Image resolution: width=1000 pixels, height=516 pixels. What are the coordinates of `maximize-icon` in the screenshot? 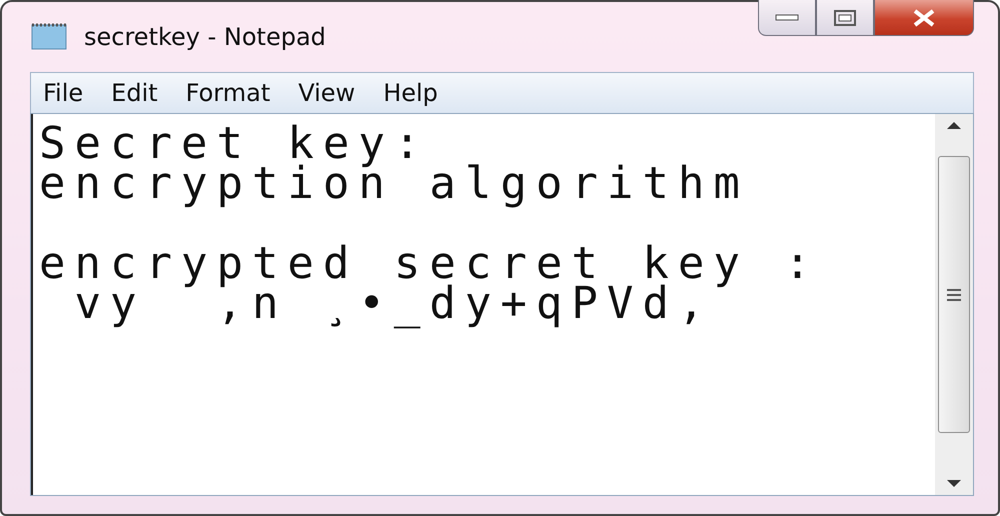 It's located at (845, 18).